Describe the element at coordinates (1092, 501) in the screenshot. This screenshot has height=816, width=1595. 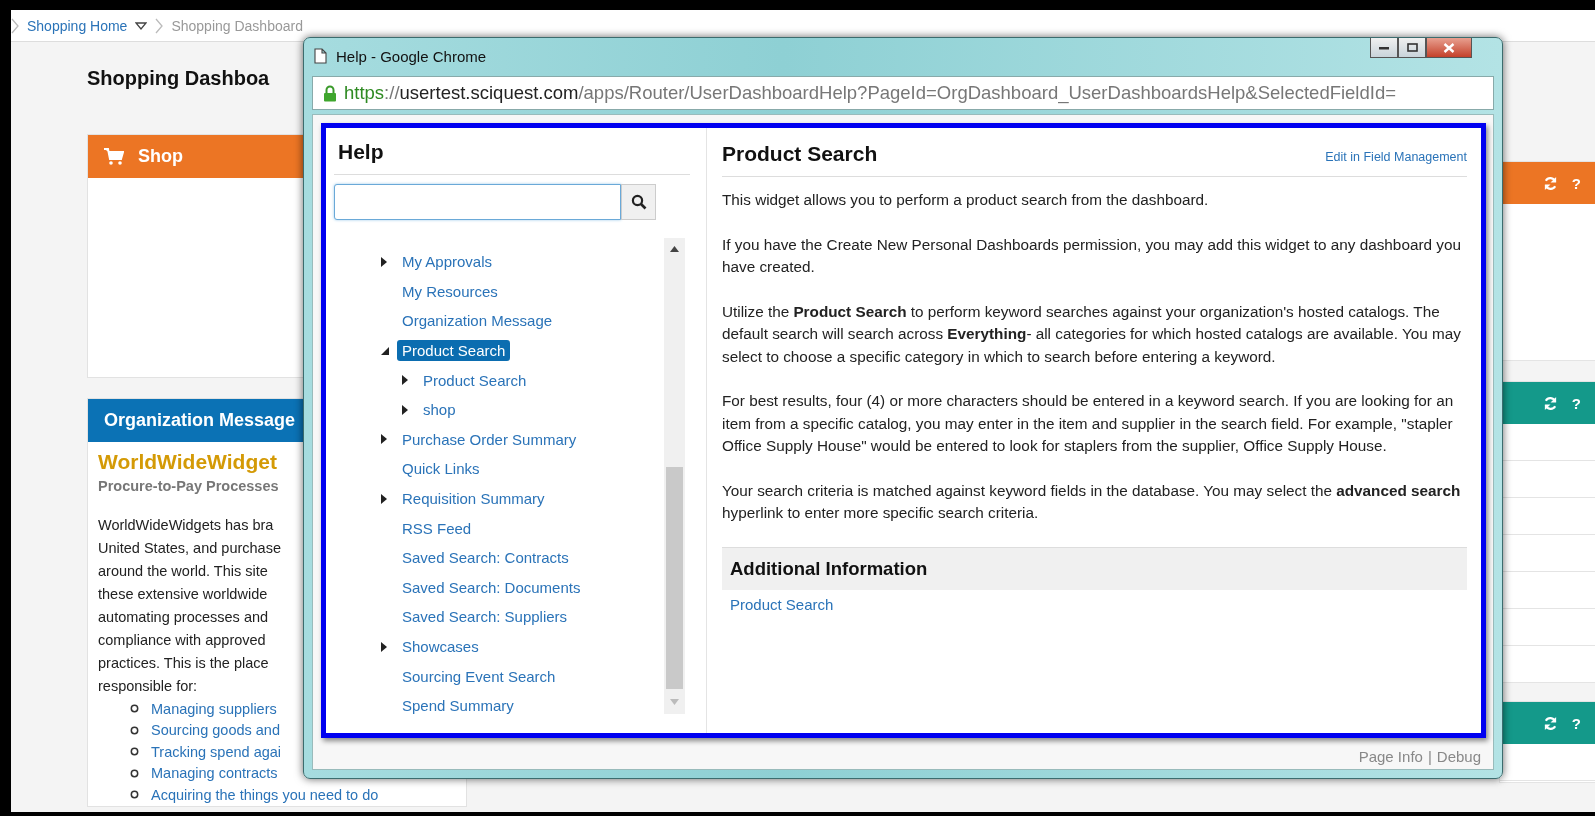
I see `article-paragraph: Your search criteria is matched against keyword fields in the database. You may select the advanced search hyperlink to enter more specific search criteria.` at that location.